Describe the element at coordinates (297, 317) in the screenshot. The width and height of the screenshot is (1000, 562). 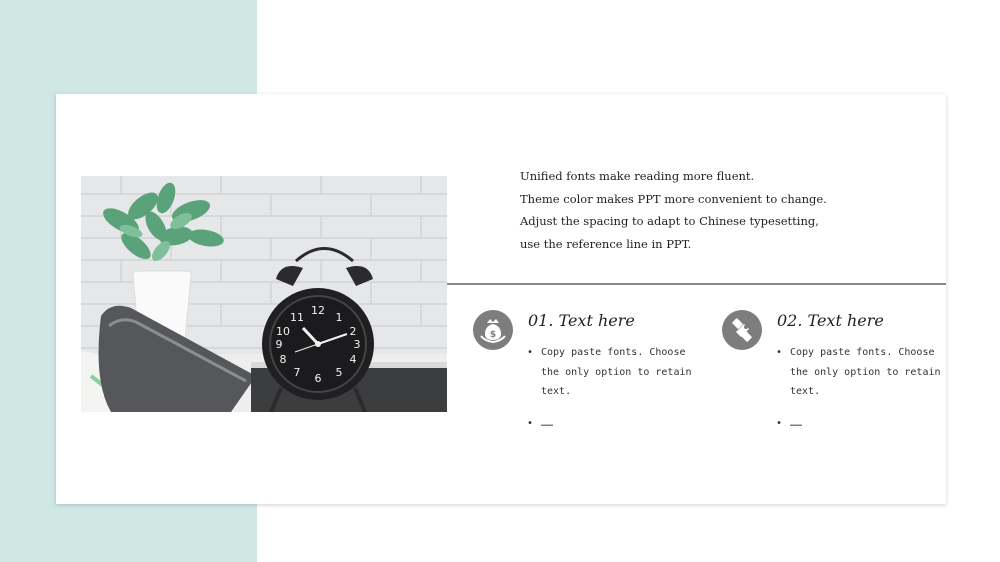
I see `clock-numeral-11: 11` at that location.